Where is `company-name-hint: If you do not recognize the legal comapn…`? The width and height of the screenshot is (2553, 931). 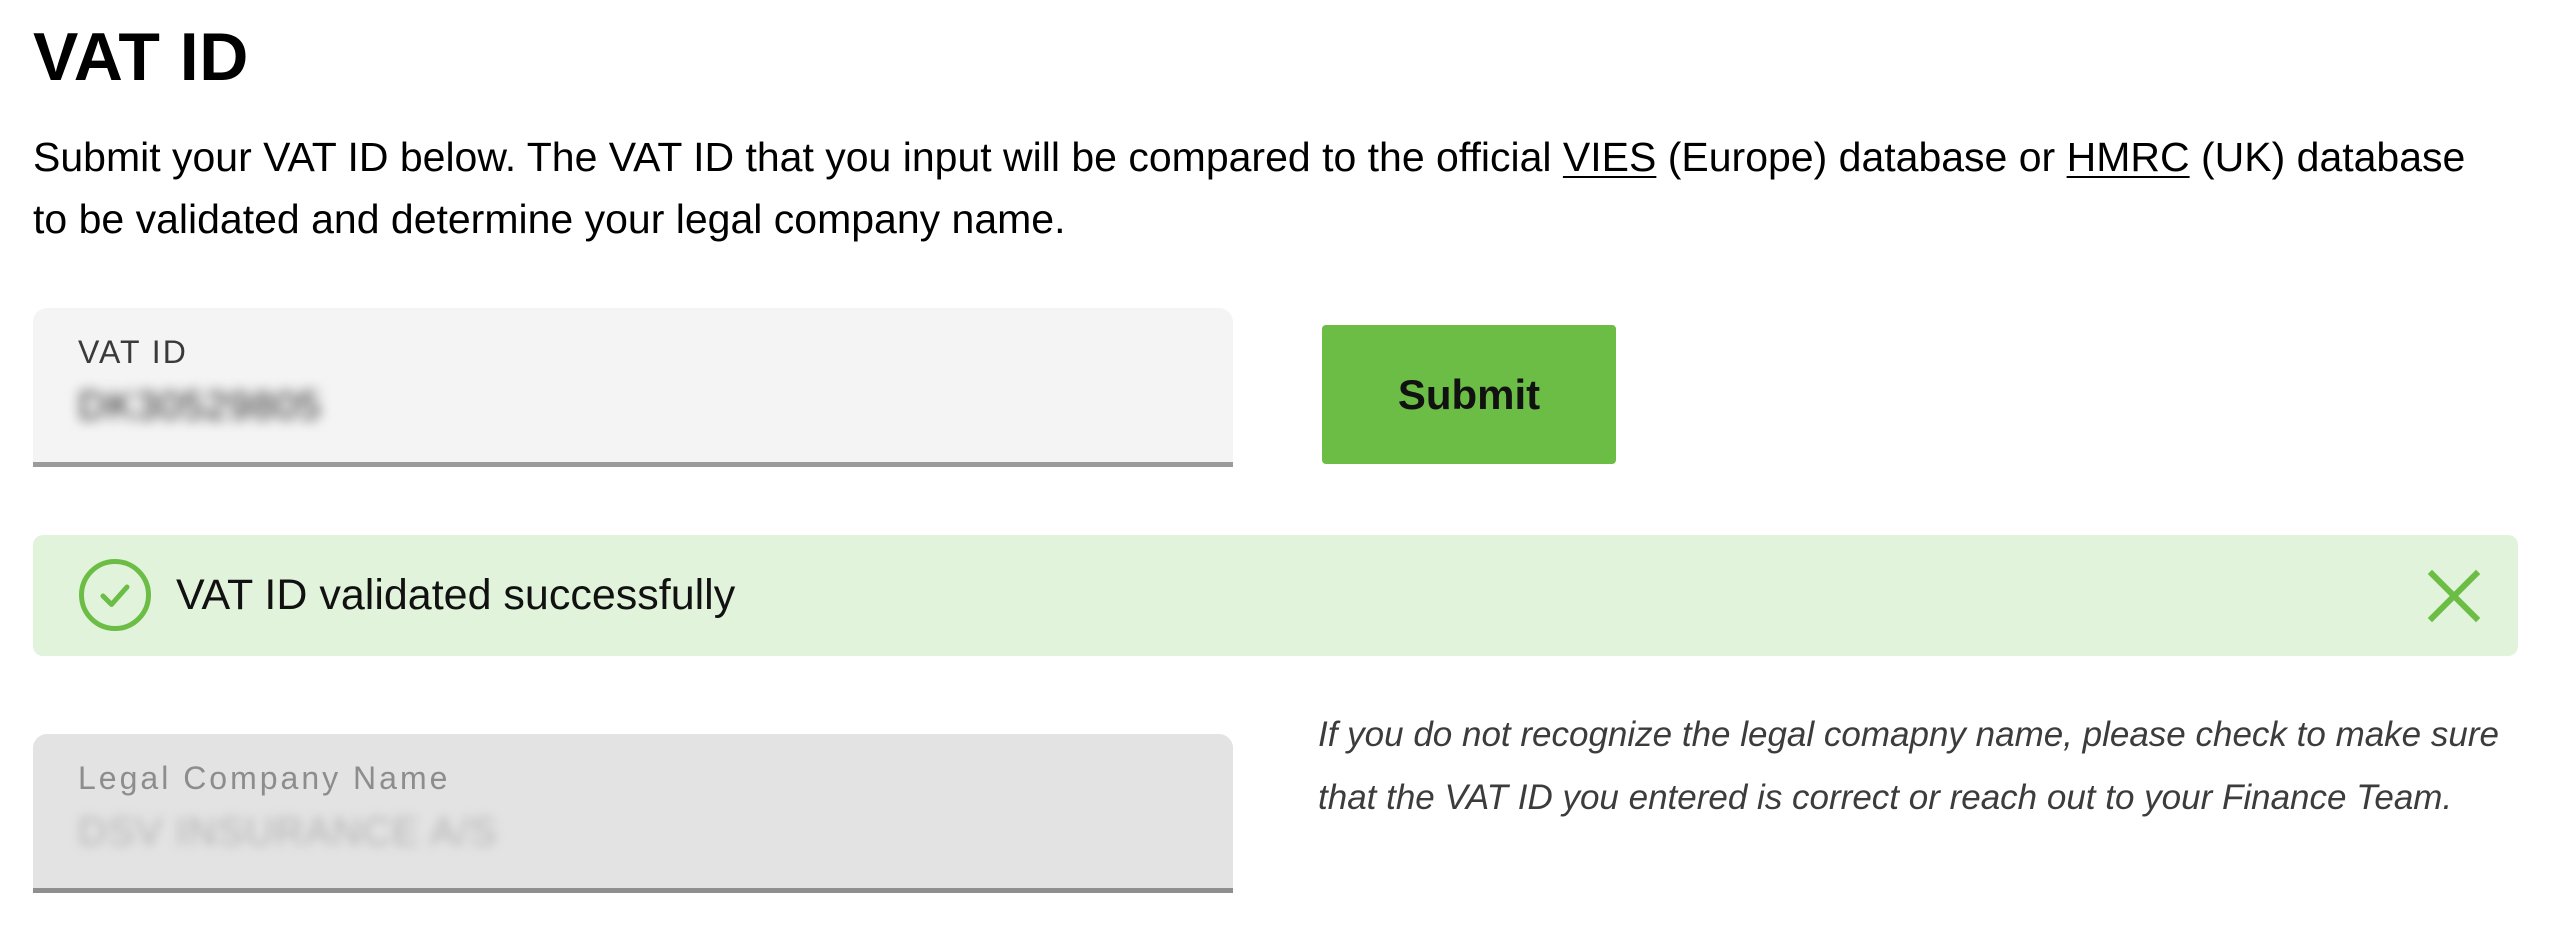 company-name-hint: If you do not recognize the legal comapn… is located at coordinates (1908, 766).